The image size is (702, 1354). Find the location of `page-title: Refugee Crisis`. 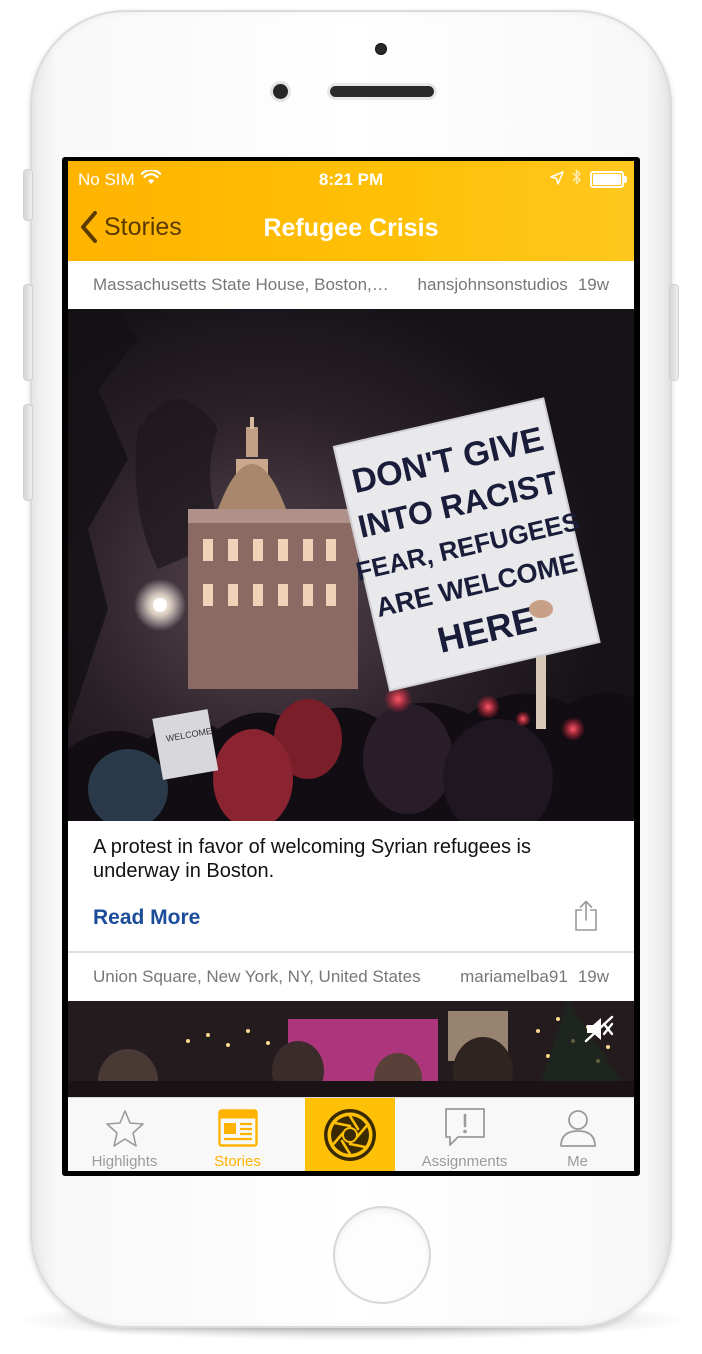

page-title: Refugee Crisis is located at coordinates (351, 228).